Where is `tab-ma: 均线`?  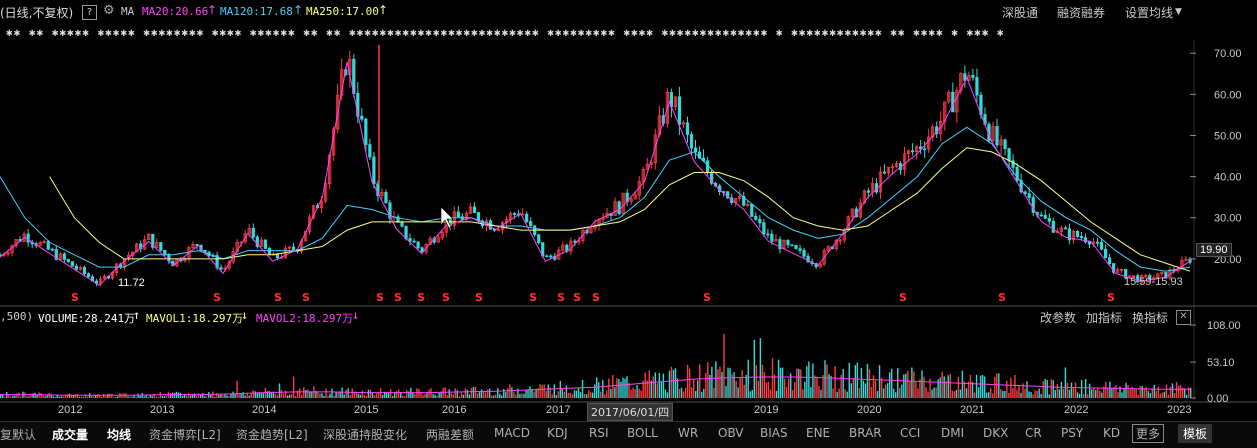
tab-ma: 均线 is located at coordinates (119, 434).